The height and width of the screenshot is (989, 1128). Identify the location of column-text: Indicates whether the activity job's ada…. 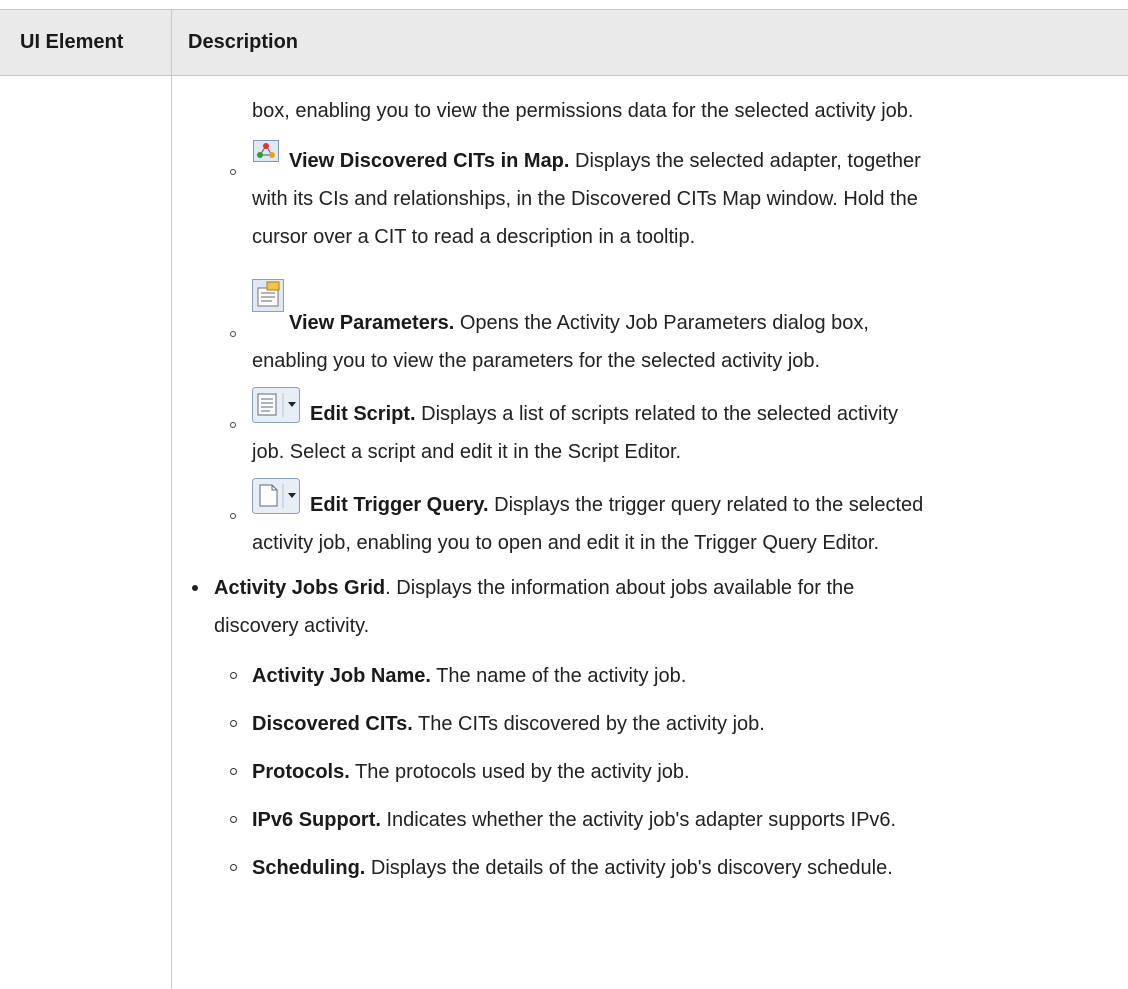
(638, 820).